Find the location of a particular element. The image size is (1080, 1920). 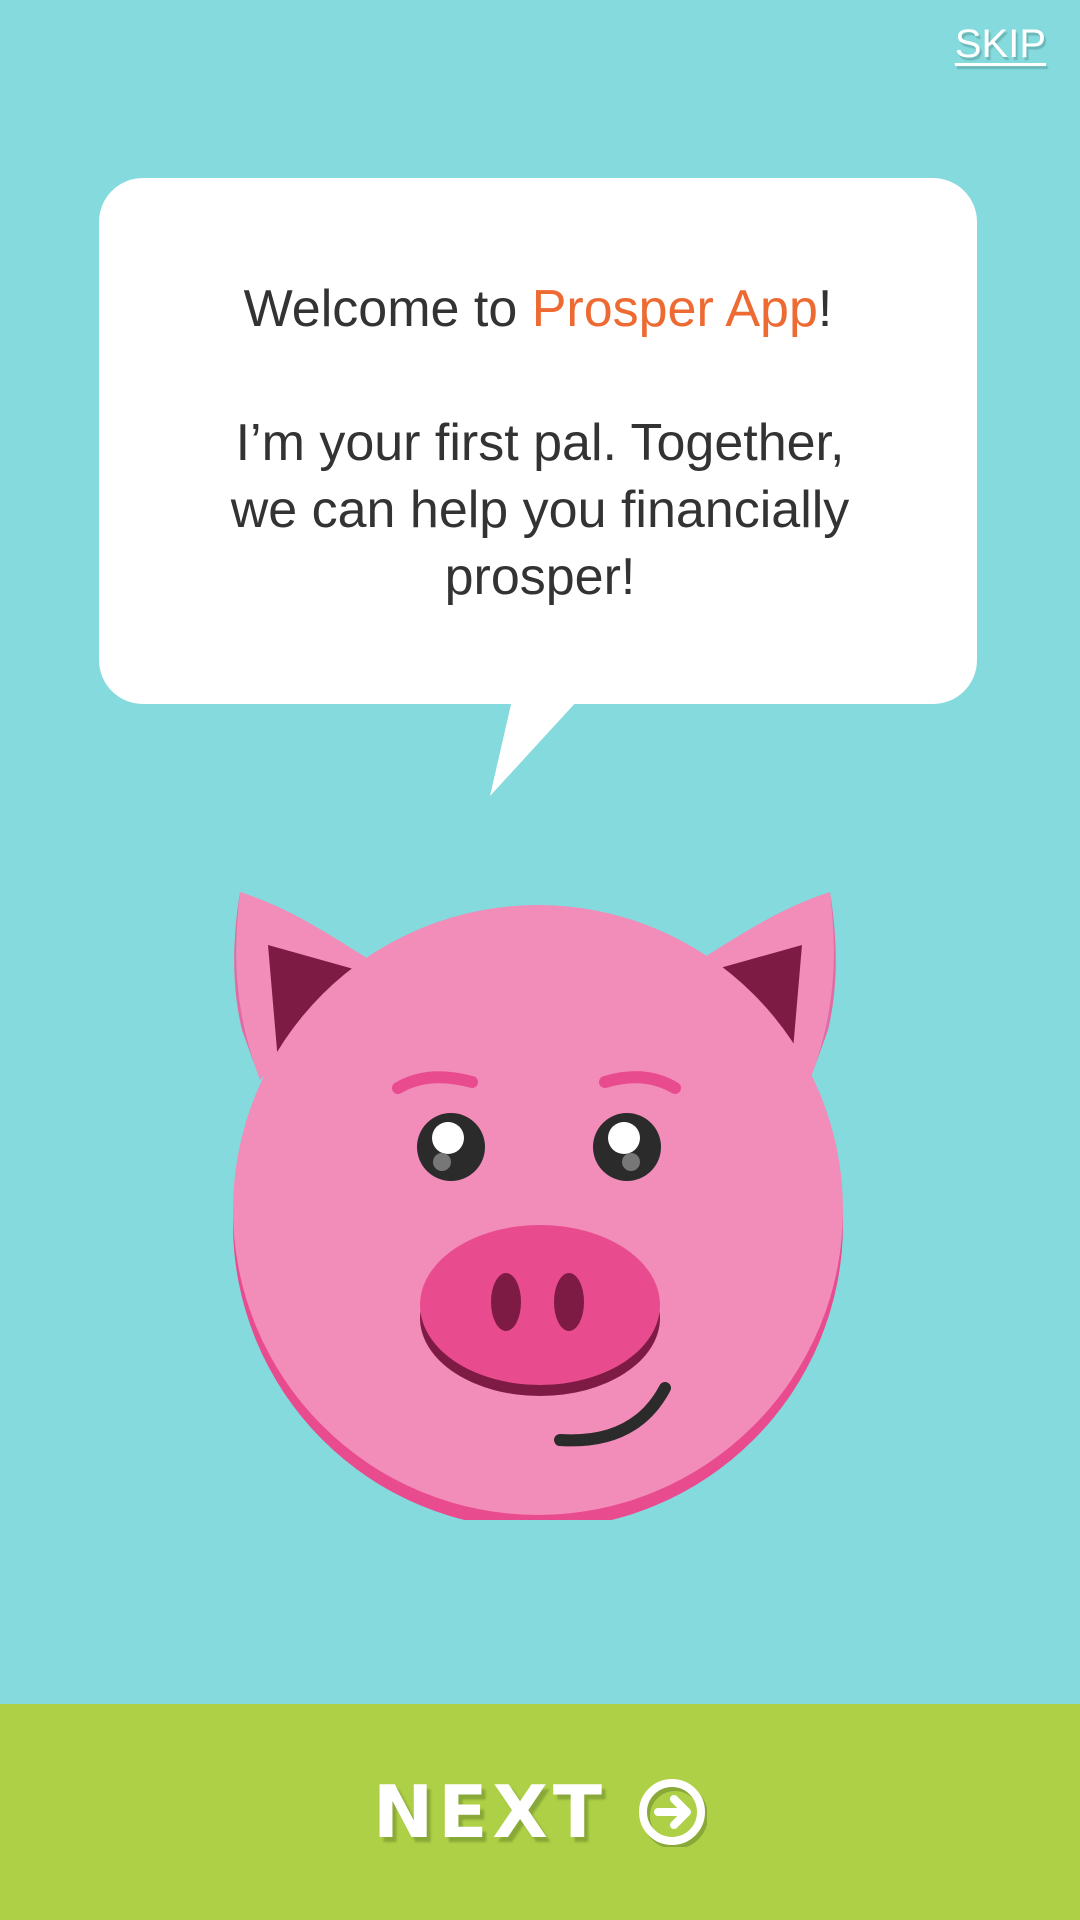

welcome-message-line: I’m your first pal. Together, is located at coordinates (540, 443).